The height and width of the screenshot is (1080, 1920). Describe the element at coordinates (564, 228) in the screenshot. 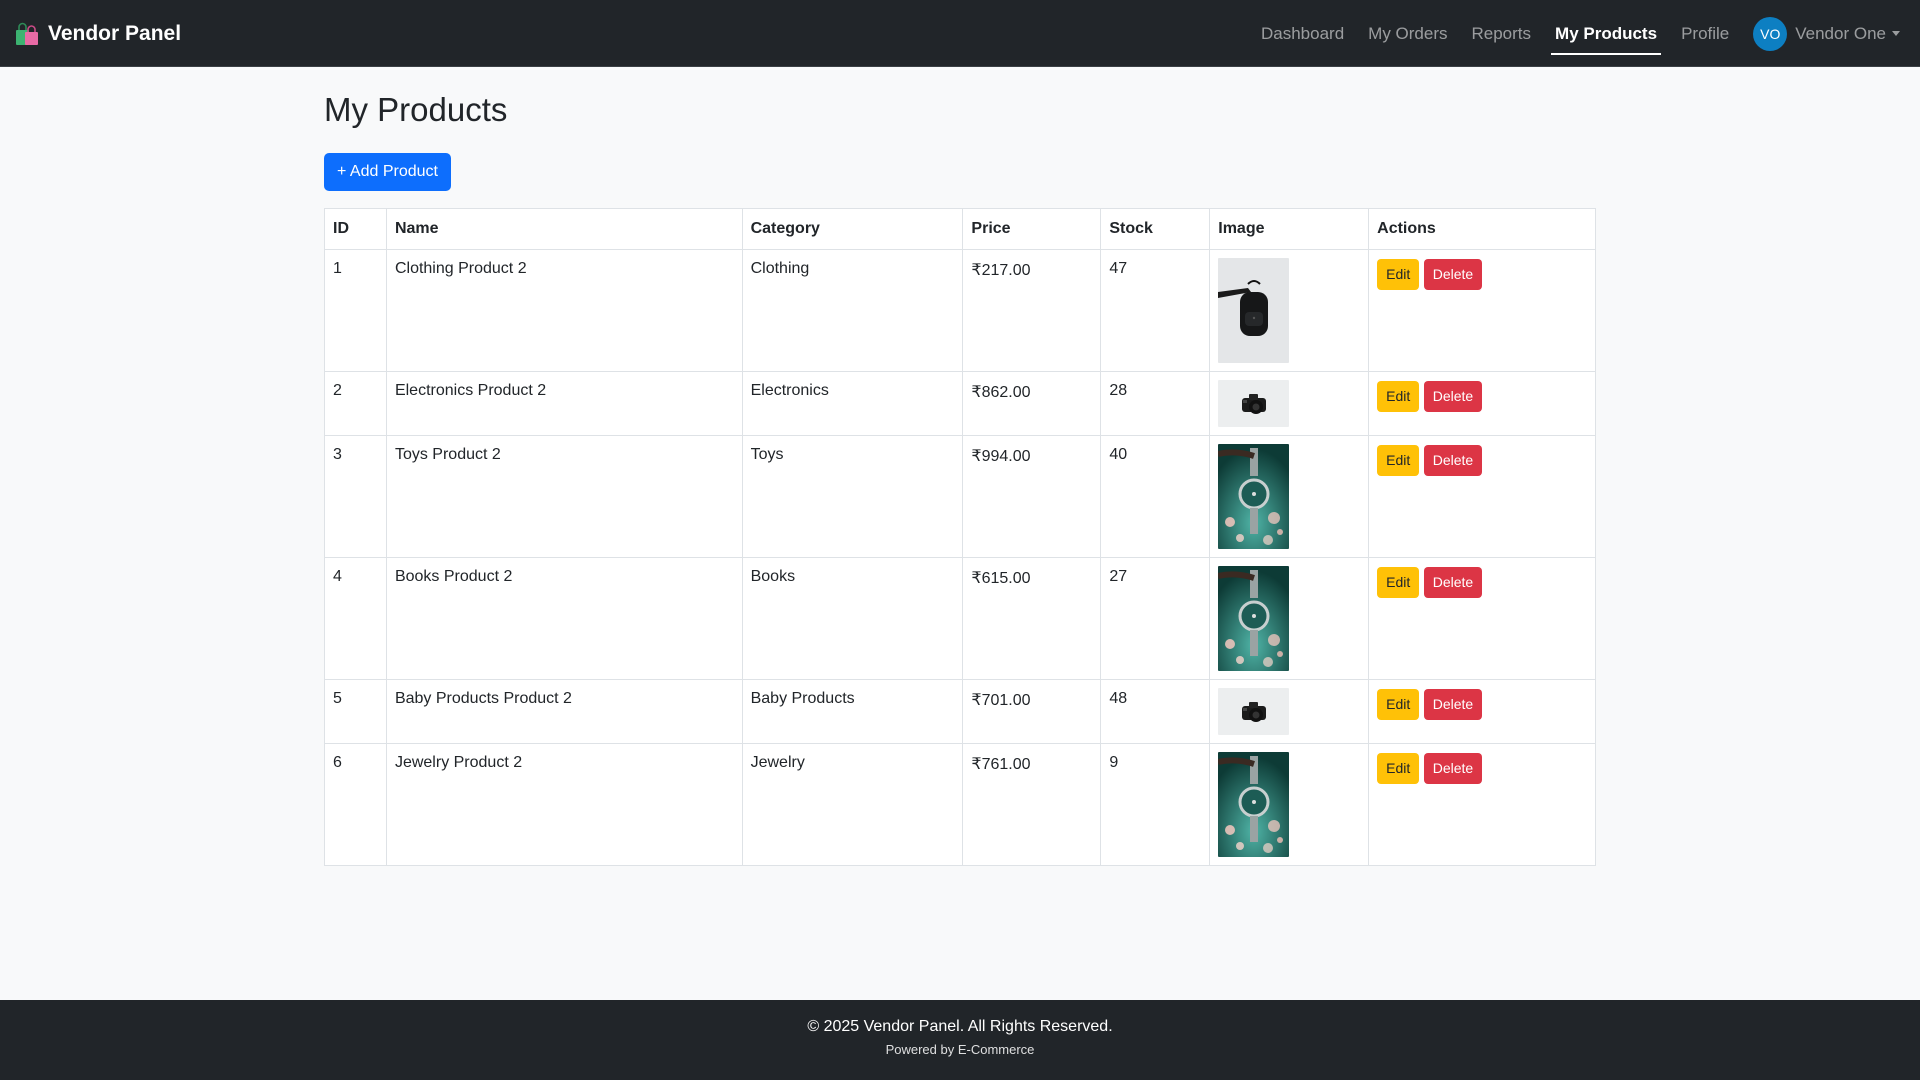

I see `column-header-name: Name` at that location.